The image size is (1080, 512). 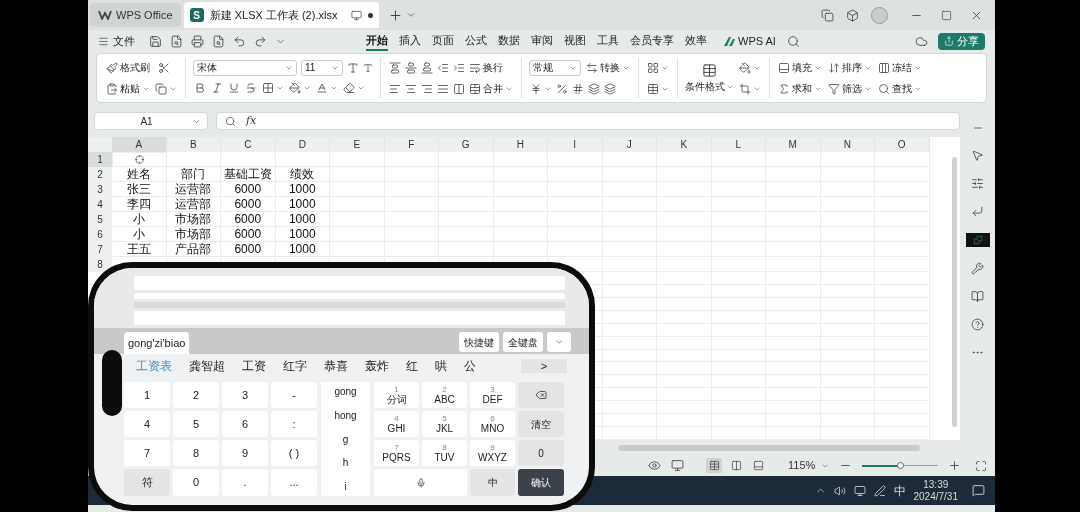 What do you see at coordinates (677, 465) in the screenshot?
I see `display-icon` at bounding box center [677, 465].